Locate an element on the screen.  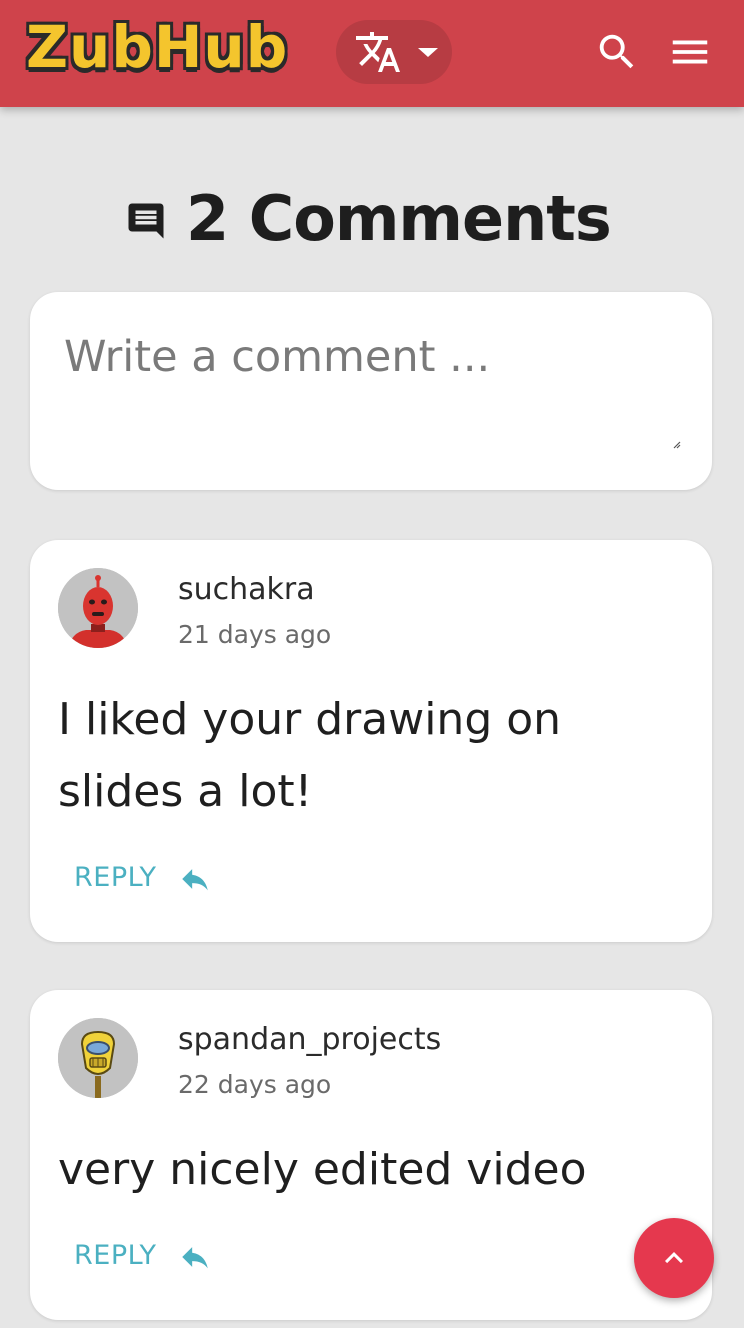
comment-timestamp: 21 days ago is located at coordinates (255, 634).